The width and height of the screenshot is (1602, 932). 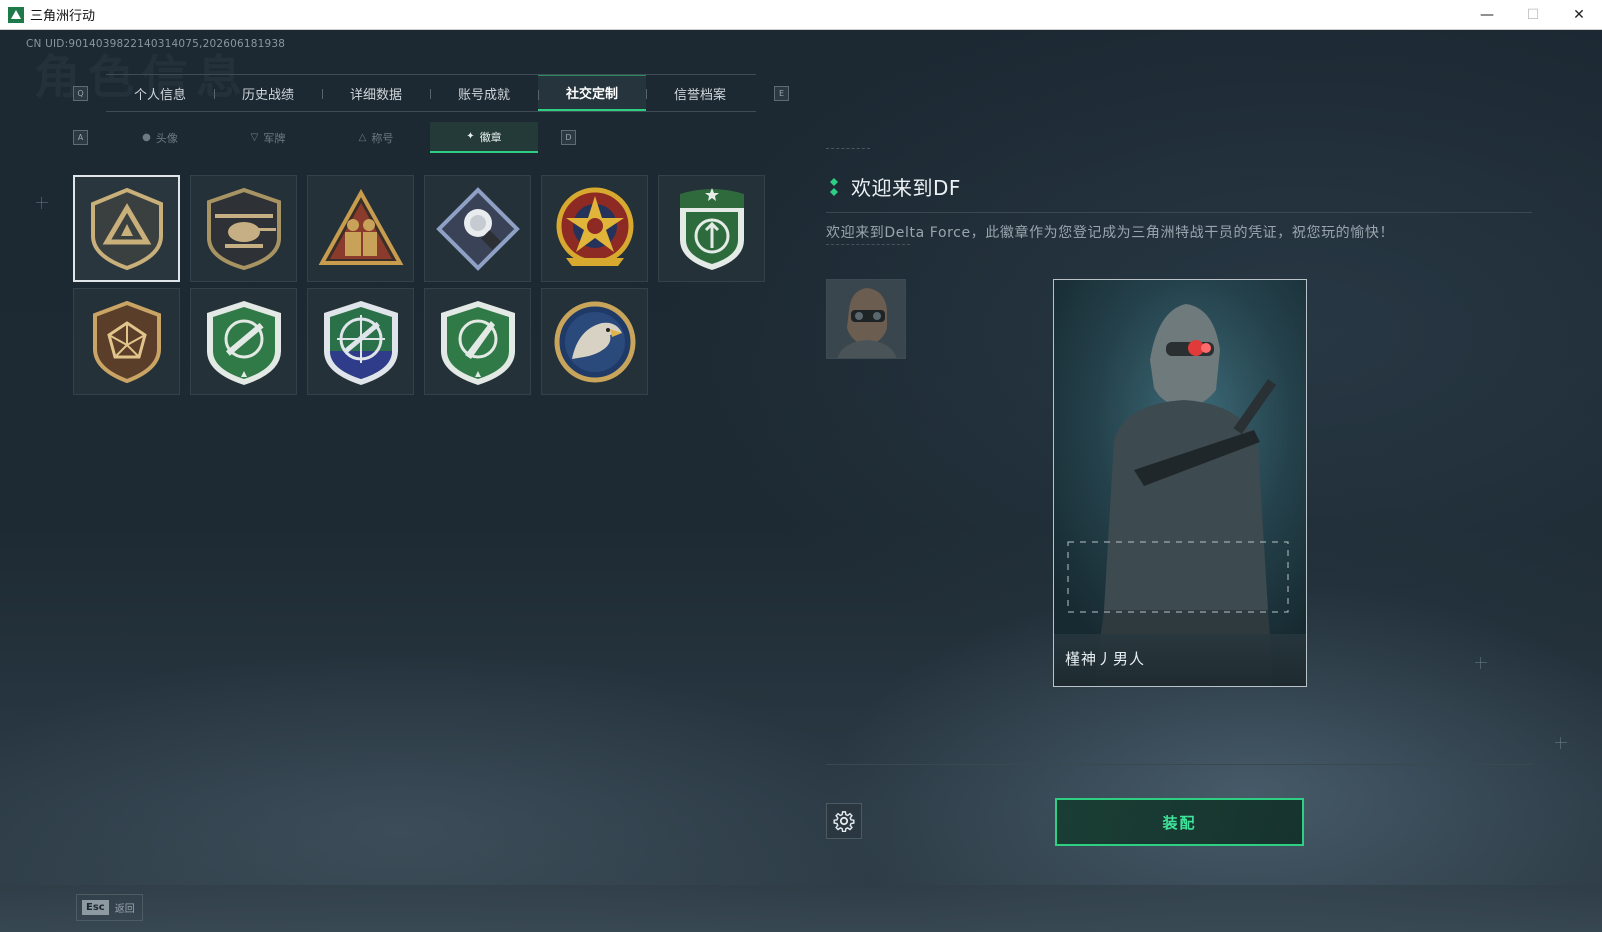 I want to click on rose-diamond-badge, so click(x=477, y=228).